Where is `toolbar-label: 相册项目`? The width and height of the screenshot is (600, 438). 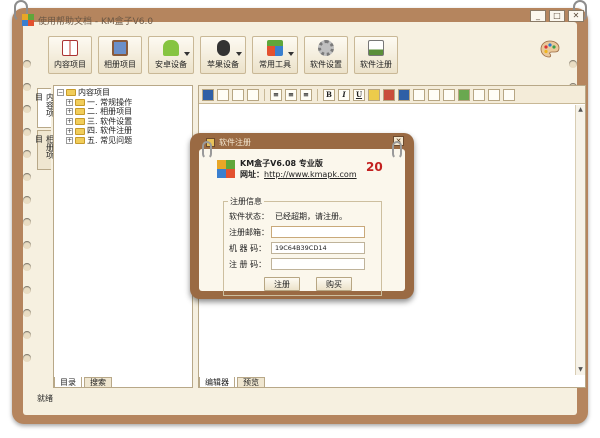 toolbar-label: 相册项目 is located at coordinates (120, 64).